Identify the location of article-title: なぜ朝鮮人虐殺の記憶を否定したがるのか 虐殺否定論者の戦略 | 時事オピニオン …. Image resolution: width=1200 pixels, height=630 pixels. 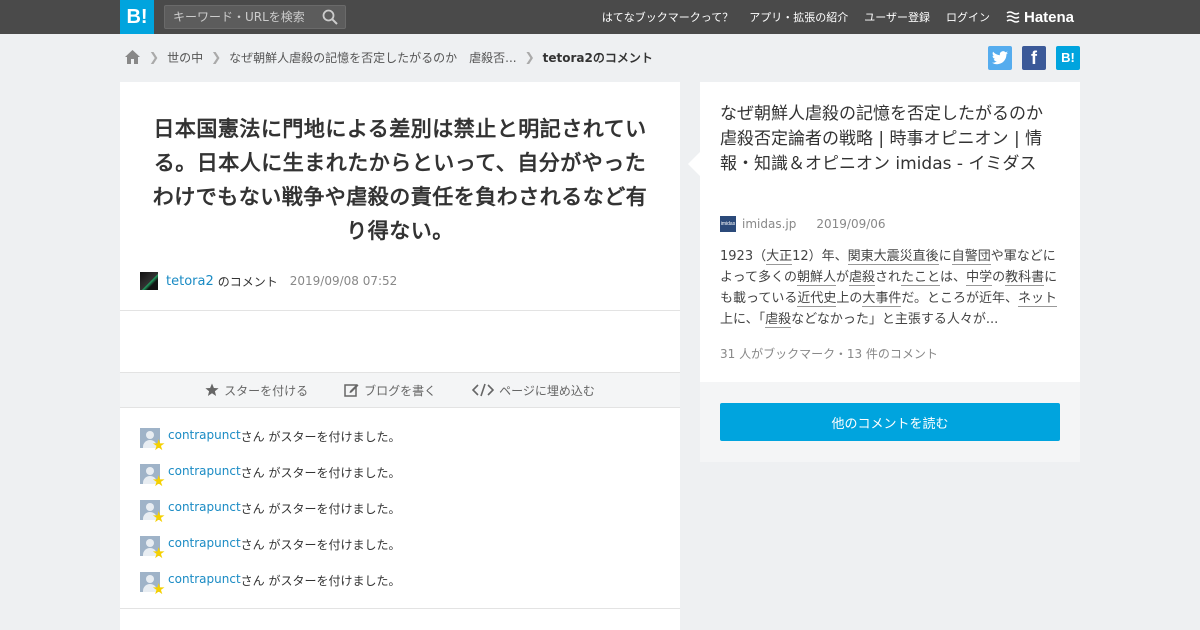
(892, 139).